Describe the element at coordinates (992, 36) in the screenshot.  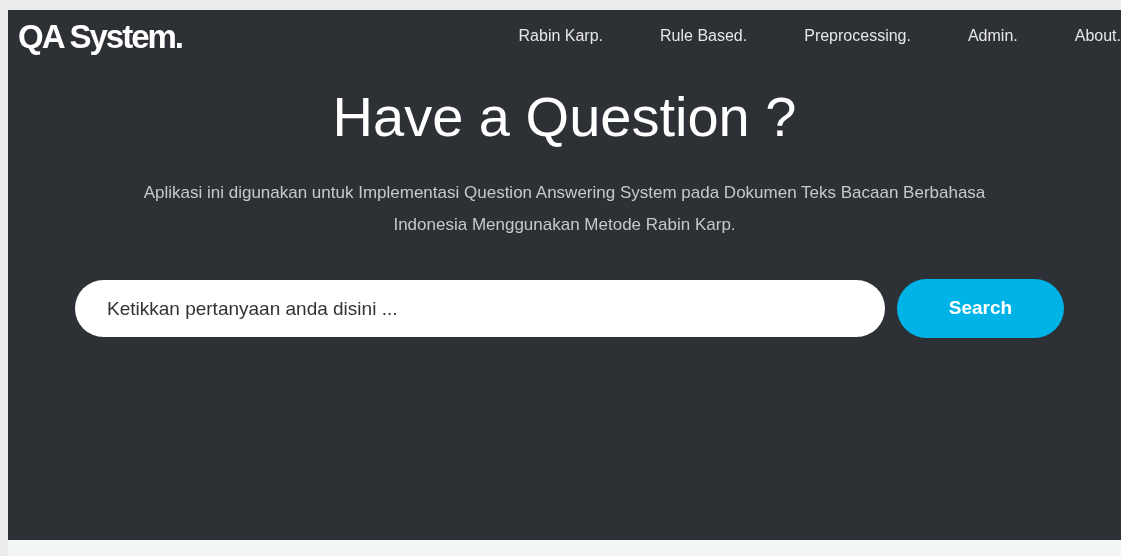
I see `nav-link: Admin.` at that location.